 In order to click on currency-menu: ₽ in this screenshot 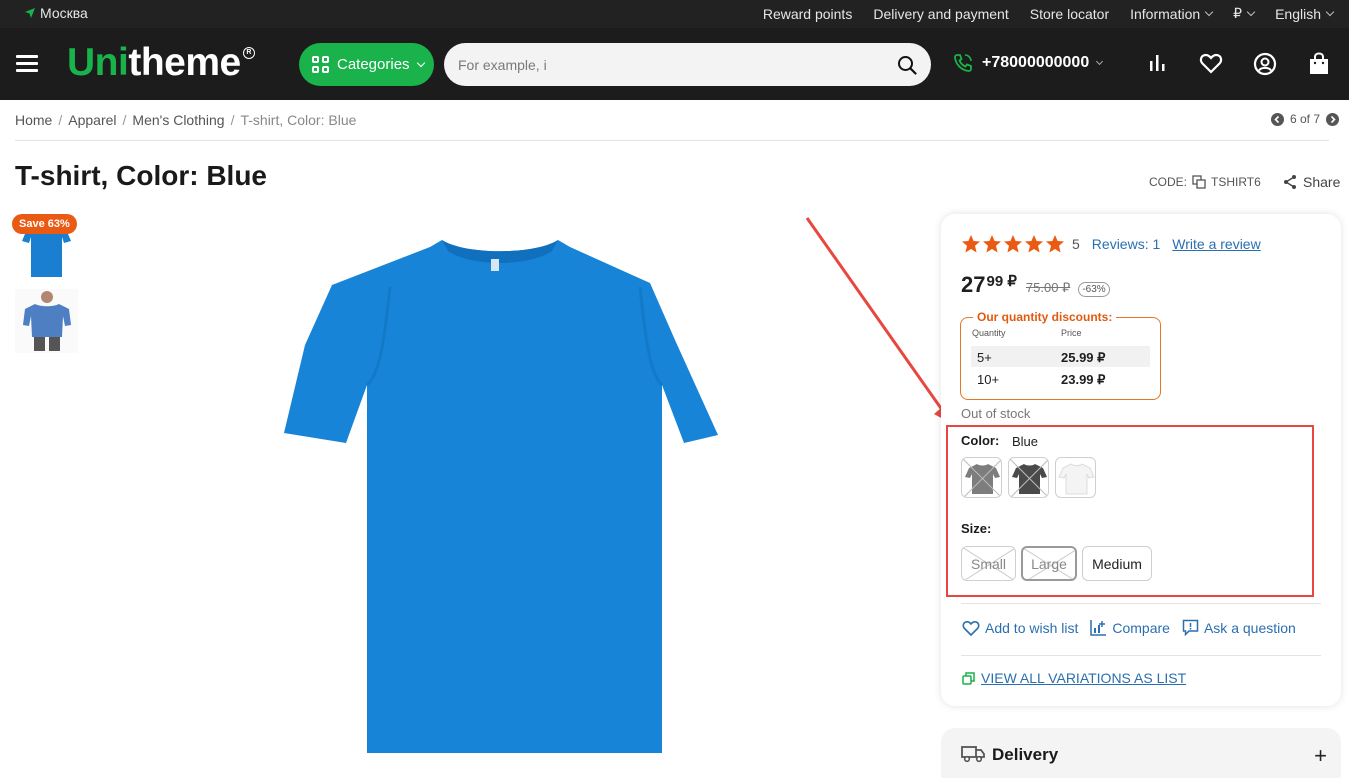, I will do `click(1244, 13)`.